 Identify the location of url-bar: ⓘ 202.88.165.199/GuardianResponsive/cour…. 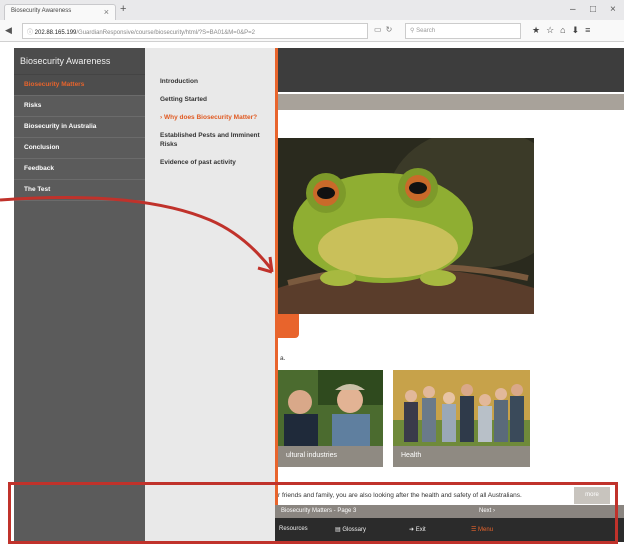
(195, 31).